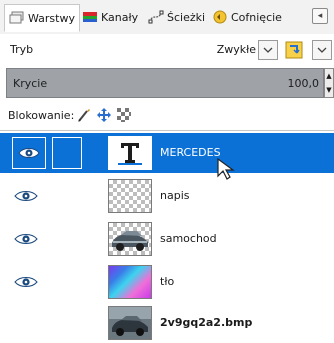 Image resolution: width=334 pixels, height=343 pixels. What do you see at coordinates (84, 116) in the screenshot?
I see `lock-pixels-icon` at bounding box center [84, 116].